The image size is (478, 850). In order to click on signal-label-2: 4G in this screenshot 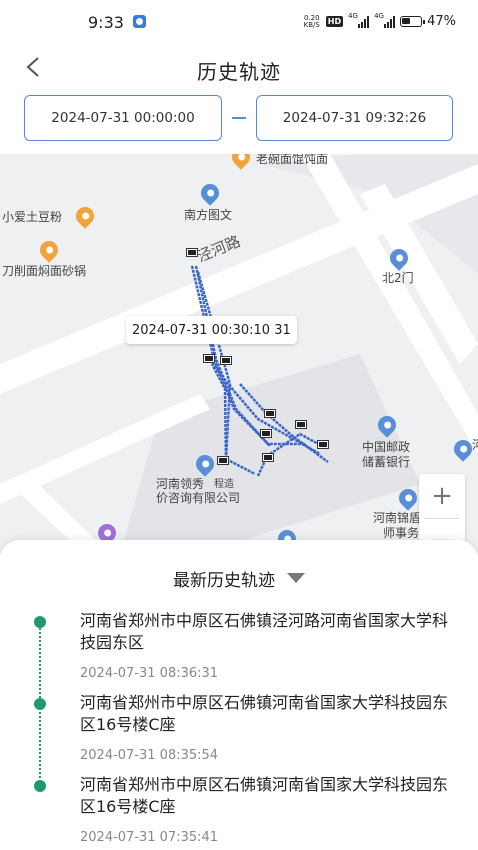, I will do `click(379, 15)`.